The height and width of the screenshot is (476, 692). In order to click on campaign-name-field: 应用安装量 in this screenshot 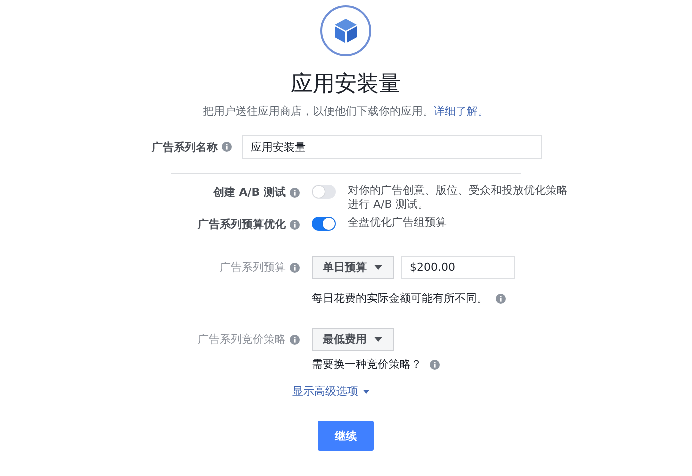, I will do `click(392, 147)`.